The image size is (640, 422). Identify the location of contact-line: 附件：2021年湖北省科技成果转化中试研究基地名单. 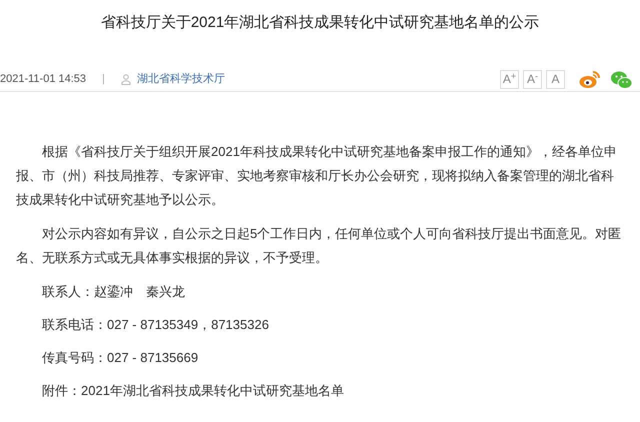
(193, 391).